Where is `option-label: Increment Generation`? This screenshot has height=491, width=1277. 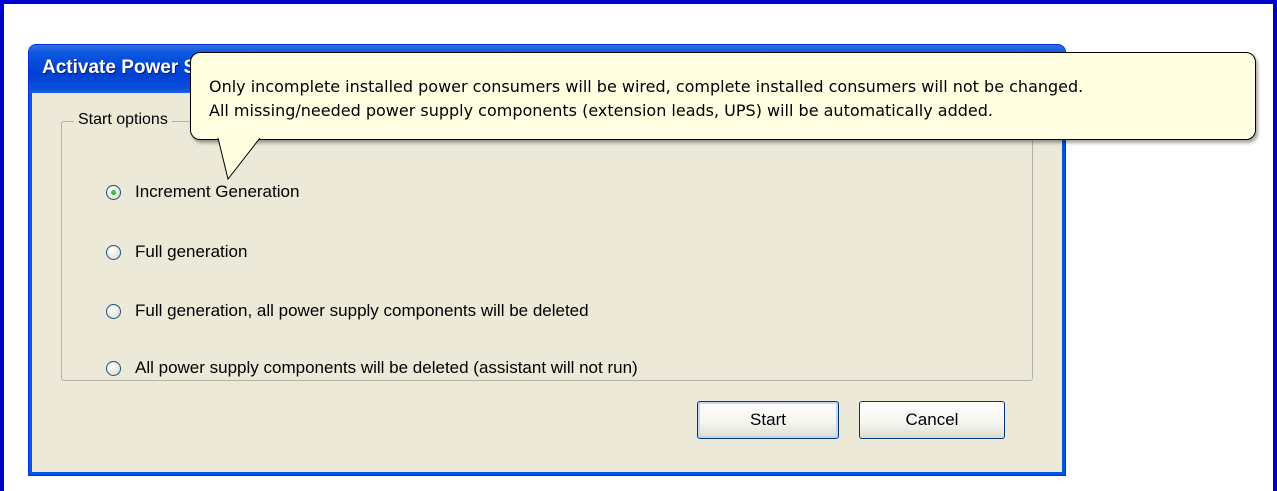 option-label: Increment Generation is located at coordinates (217, 191).